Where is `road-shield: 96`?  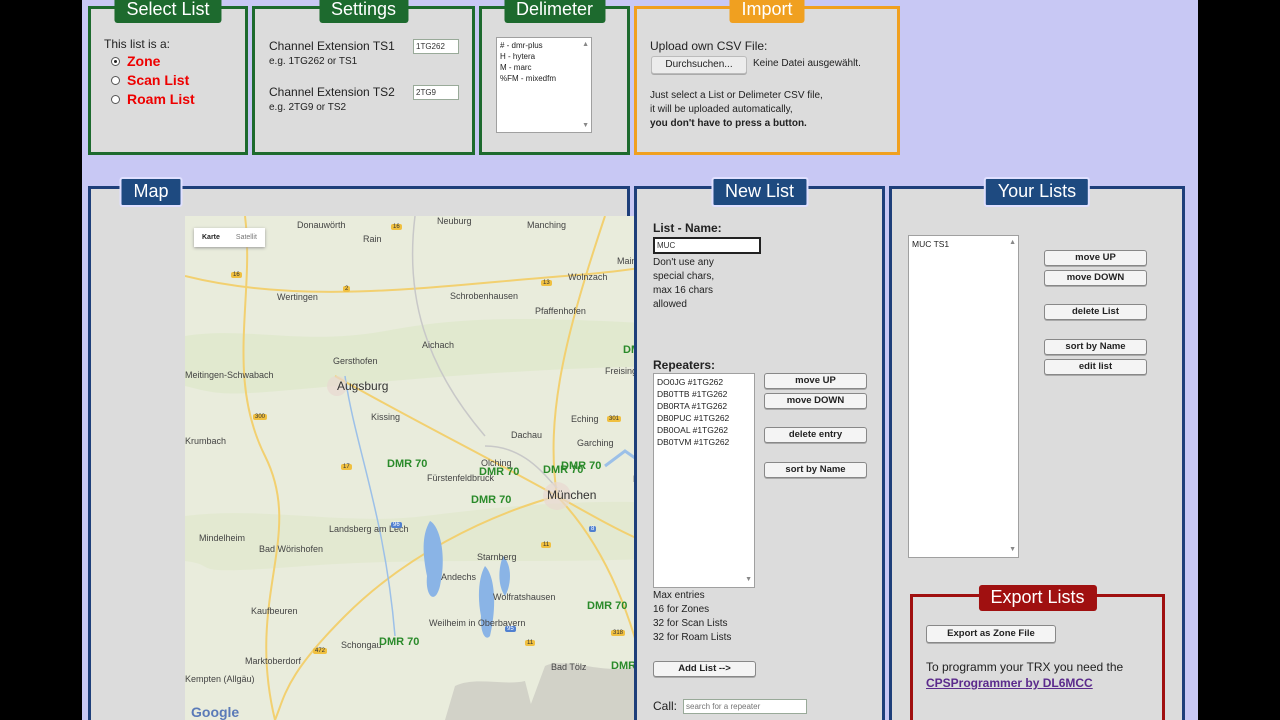 road-shield: 96 is located at coordinates (396, 525).